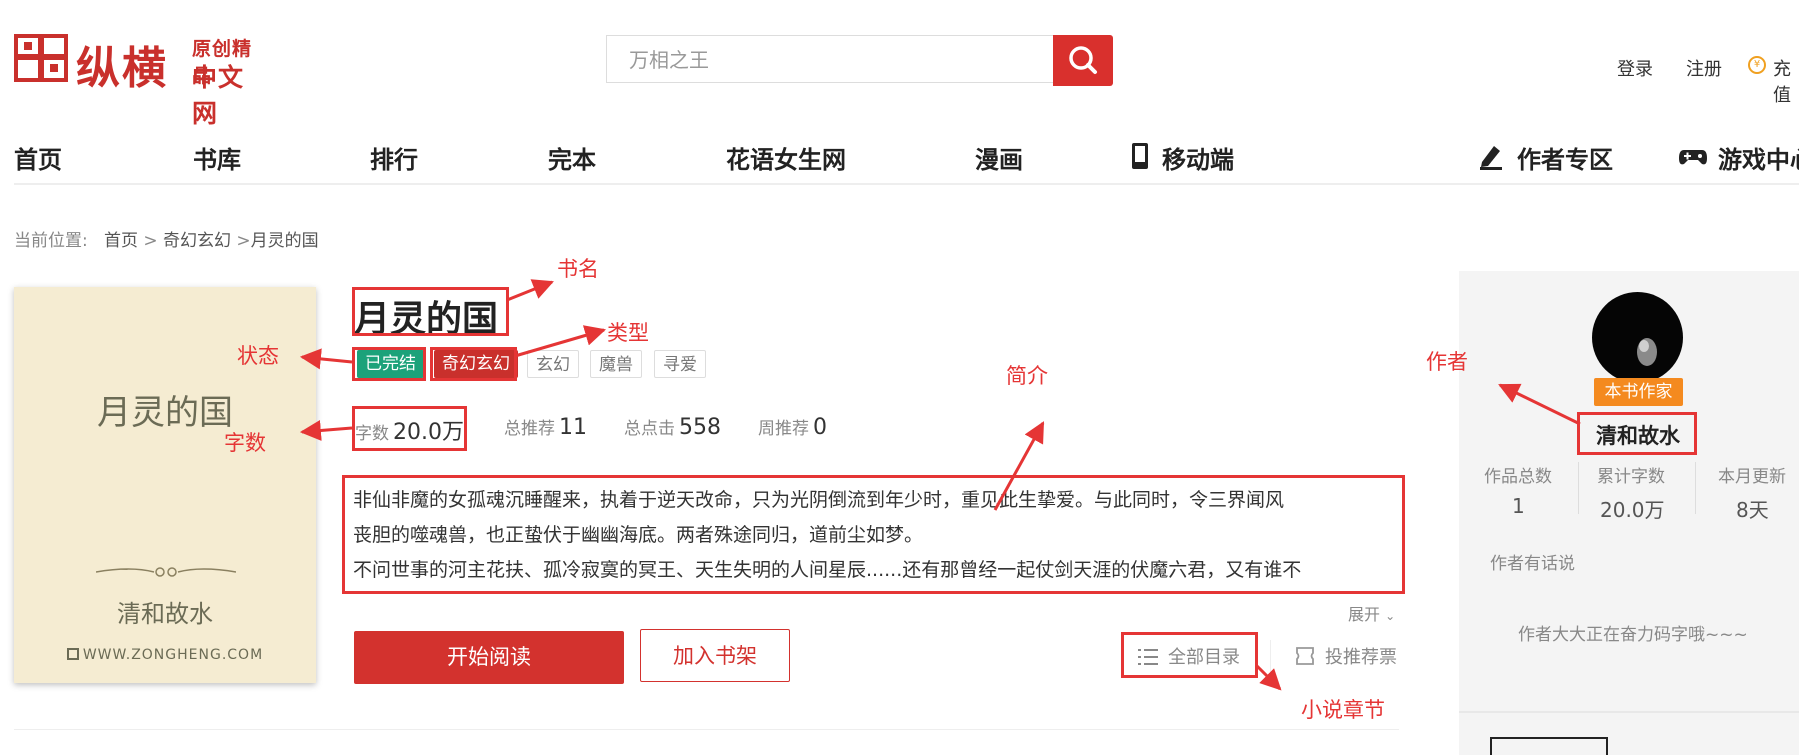 This screenshot has height=755, width=1799. I want to click on arrow-status, so click(326, 359).